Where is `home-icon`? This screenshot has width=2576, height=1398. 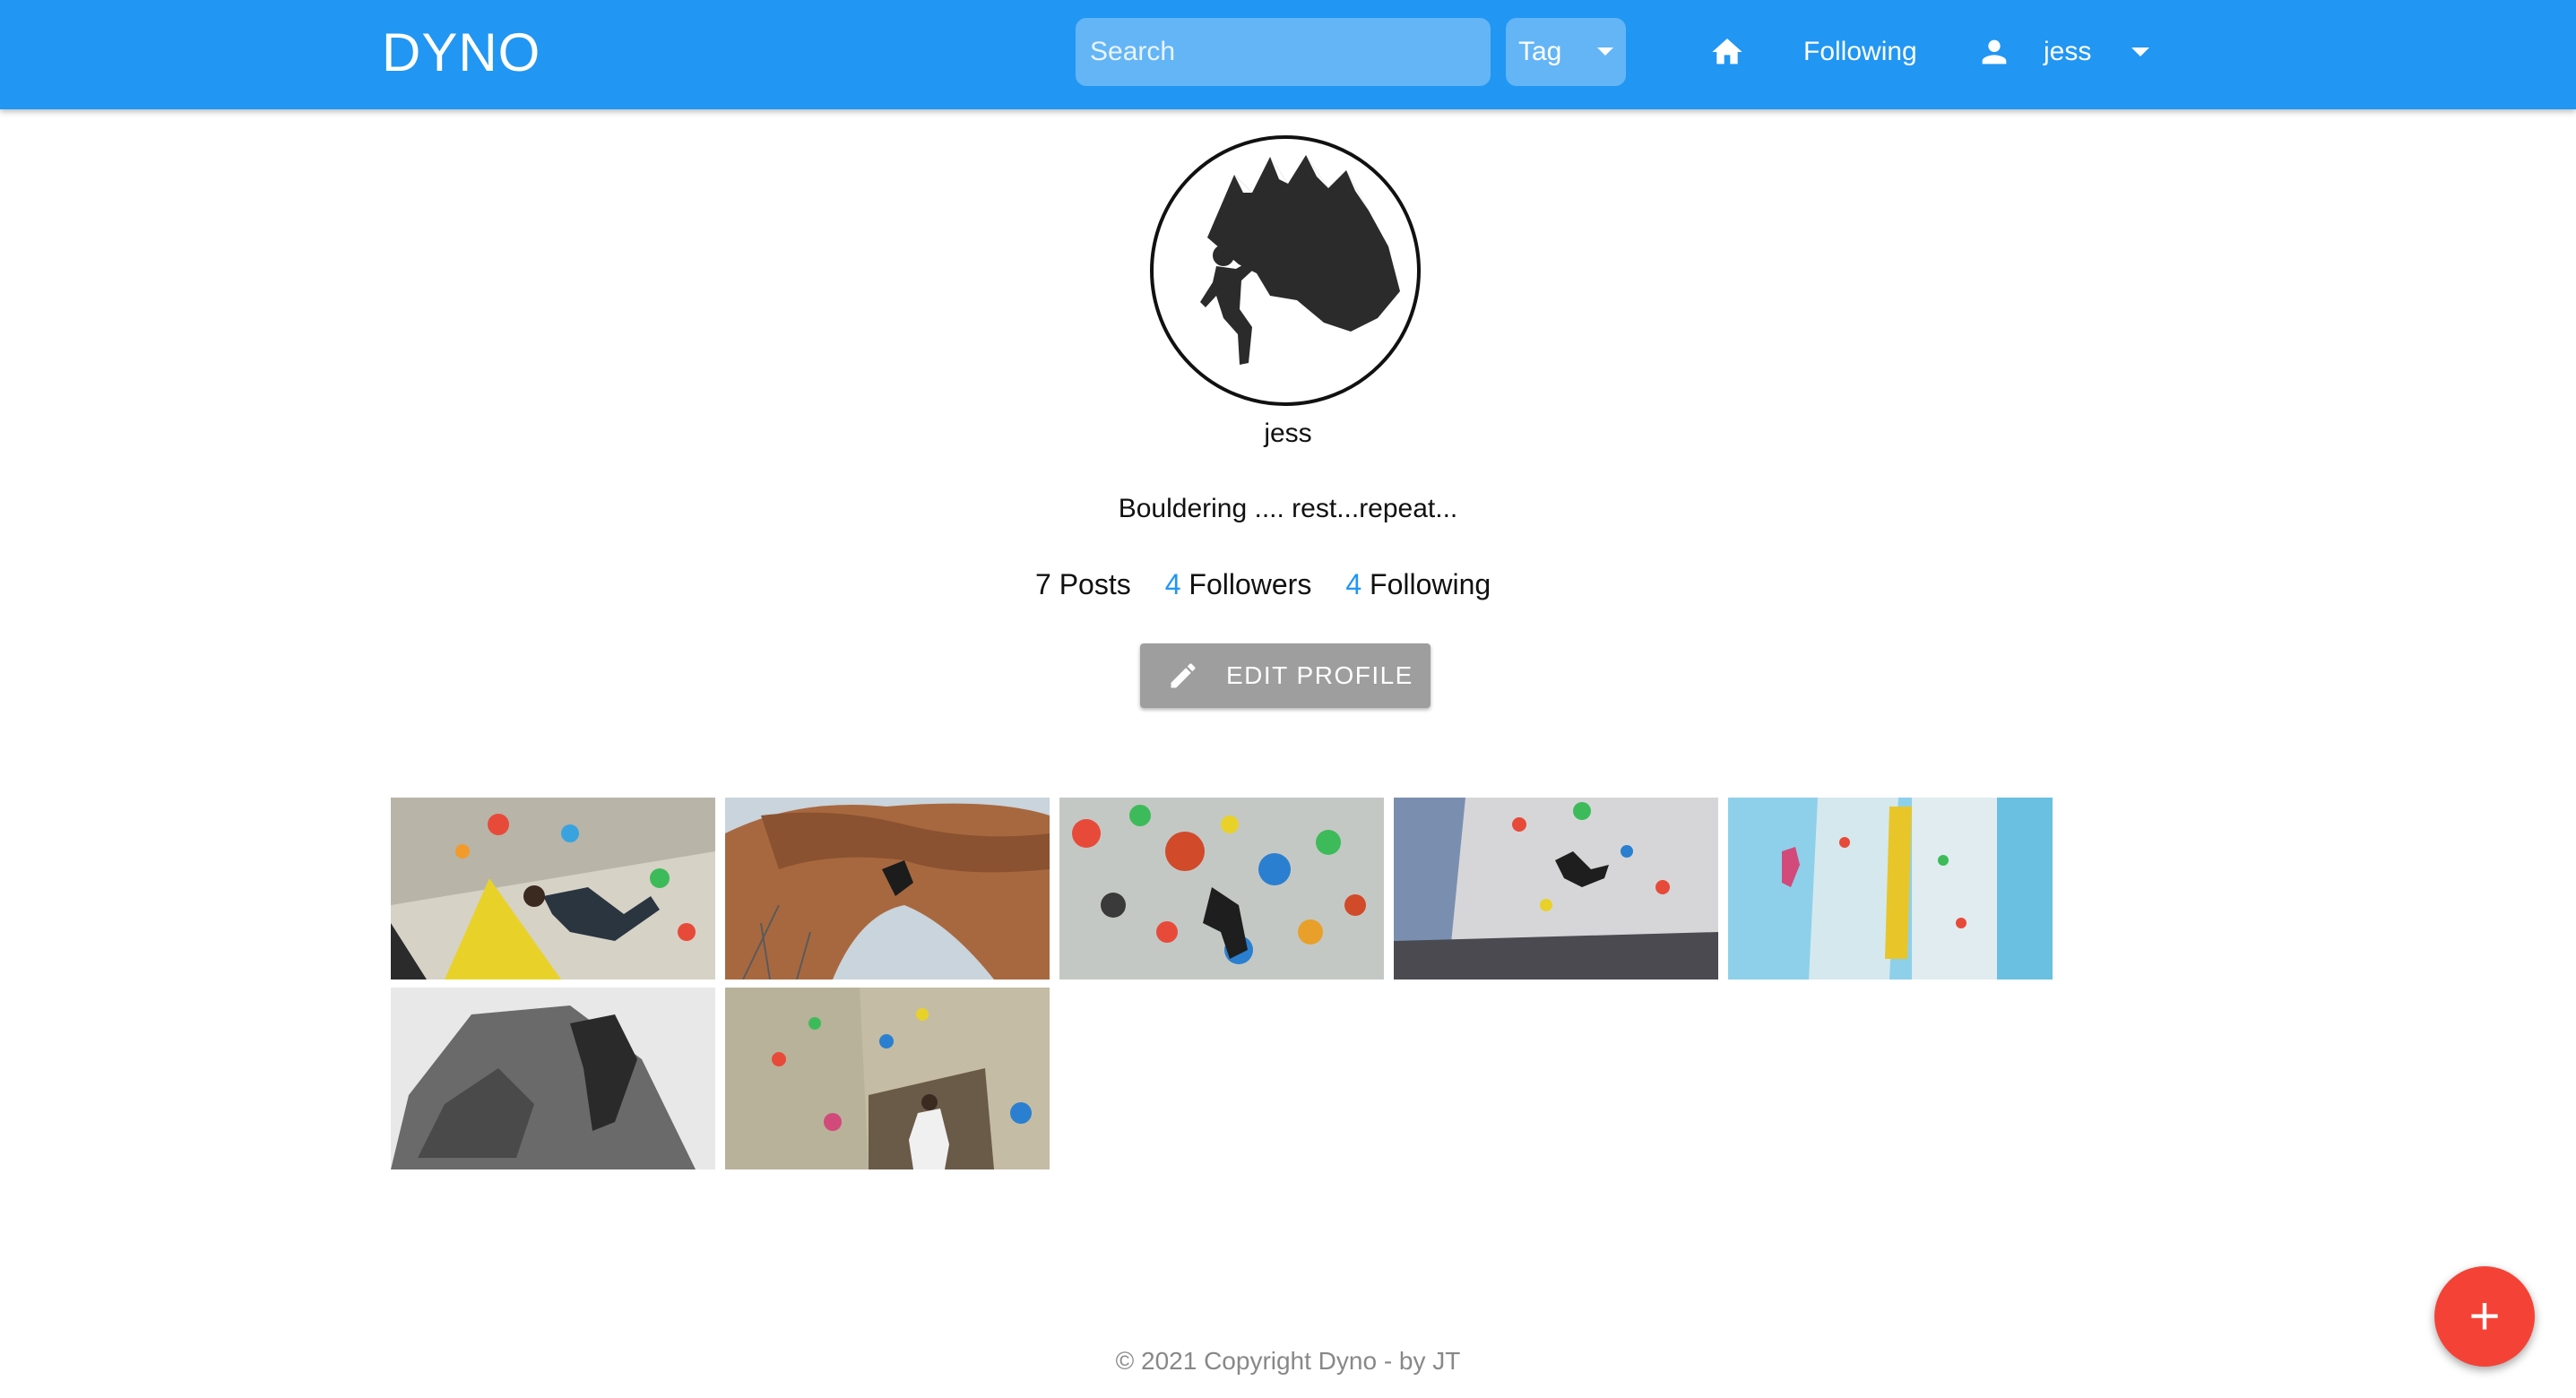
home-icon is located at coordinates (1727, 52).